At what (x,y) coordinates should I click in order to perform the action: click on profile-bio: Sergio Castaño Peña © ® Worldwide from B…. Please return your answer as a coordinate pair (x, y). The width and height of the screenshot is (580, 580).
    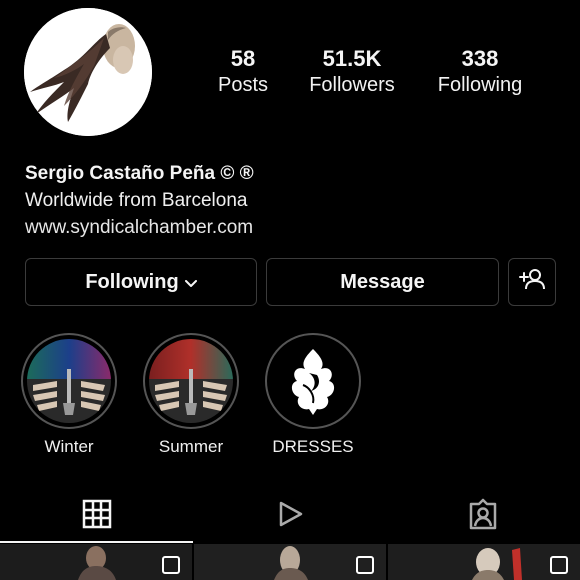
    Looking at the image, I should click on (139, 201).